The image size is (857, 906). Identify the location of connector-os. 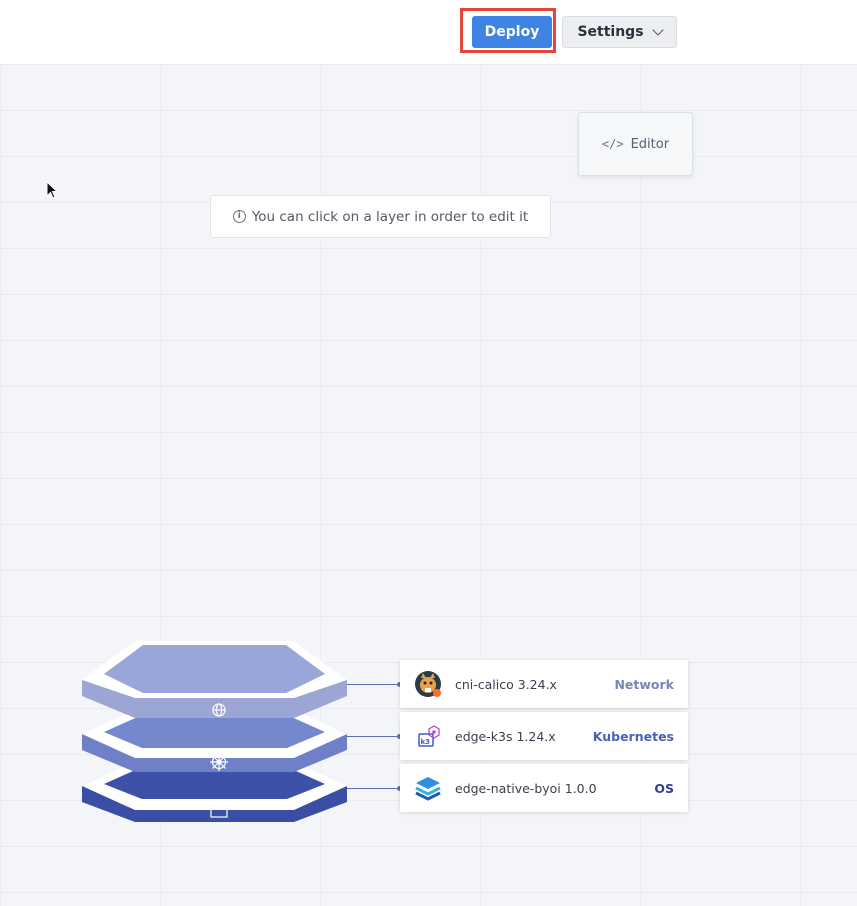
(374, 788).